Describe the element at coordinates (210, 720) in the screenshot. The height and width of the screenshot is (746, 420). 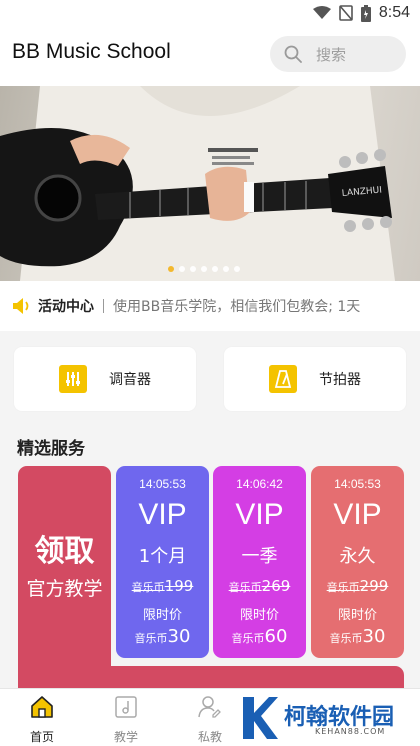
I see `nav-tutor: 私教` at that location.